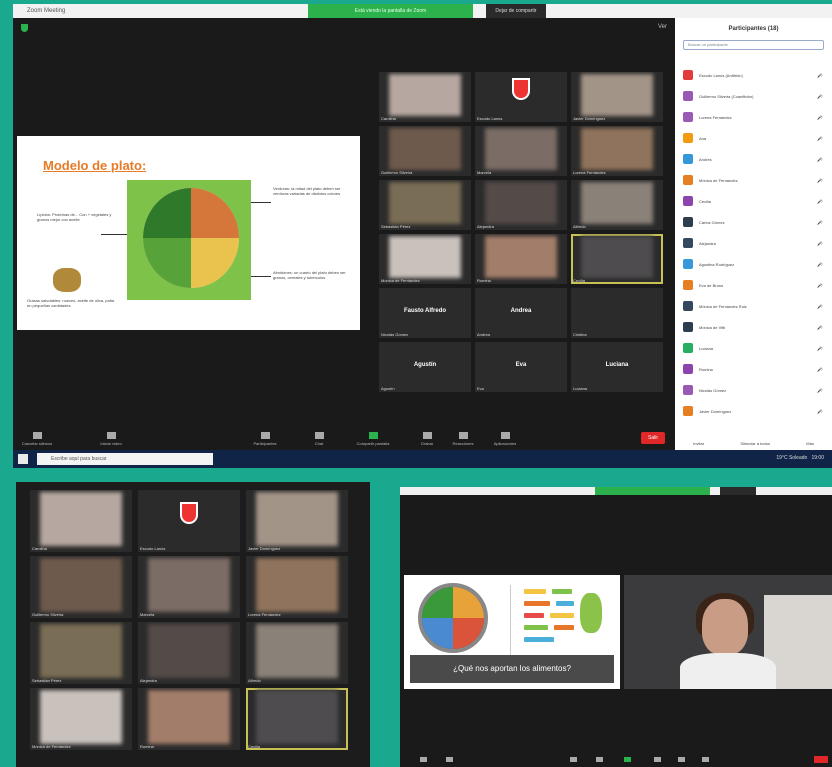 This screenshot has width=832, height=767. What do you see at coordinates (653, 438) in the screenshot?
I see `end-meeting-button: Salir` at bounding box center [653, 438].